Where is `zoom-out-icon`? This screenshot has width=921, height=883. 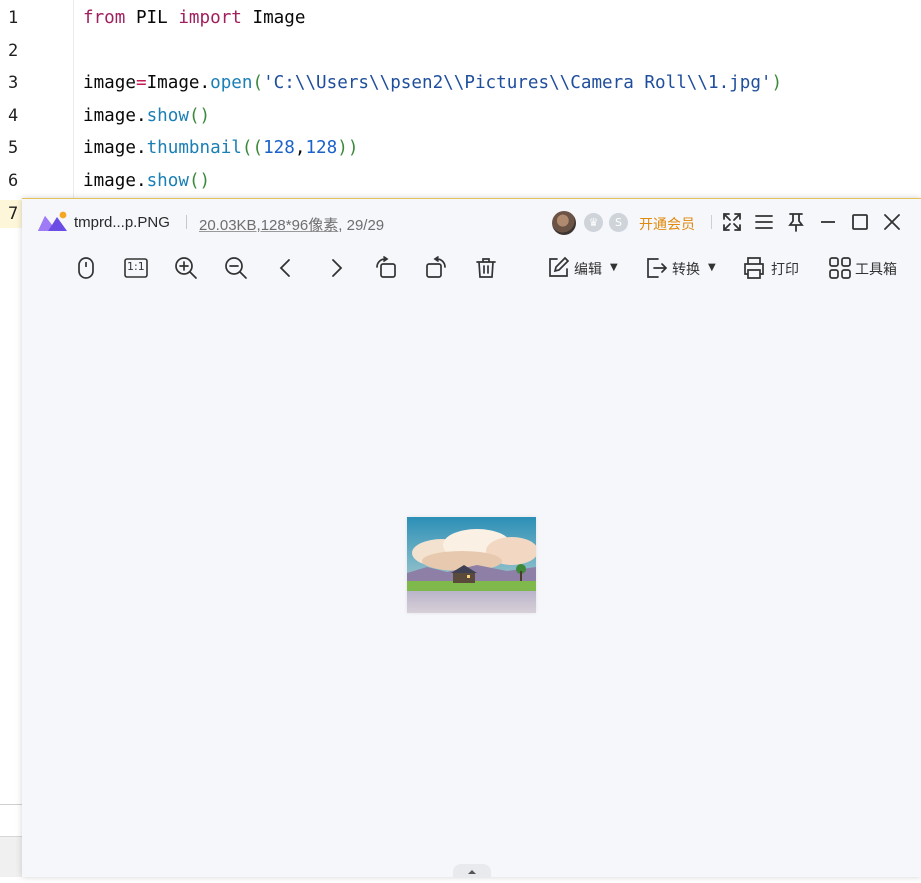 zoom-out-icon is located at coordinates (236, 268).